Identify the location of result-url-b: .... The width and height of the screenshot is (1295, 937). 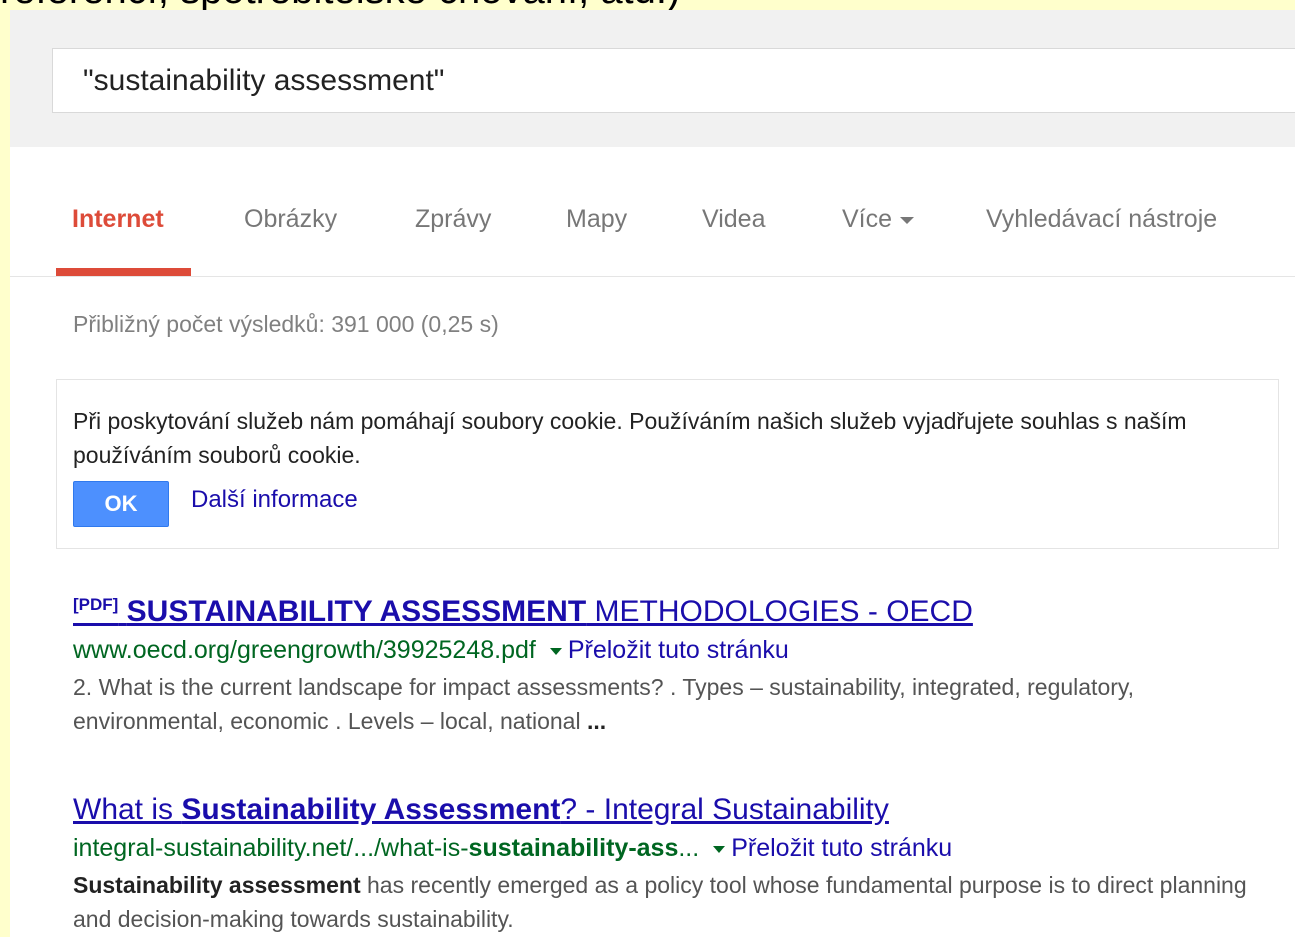
(689, 848).